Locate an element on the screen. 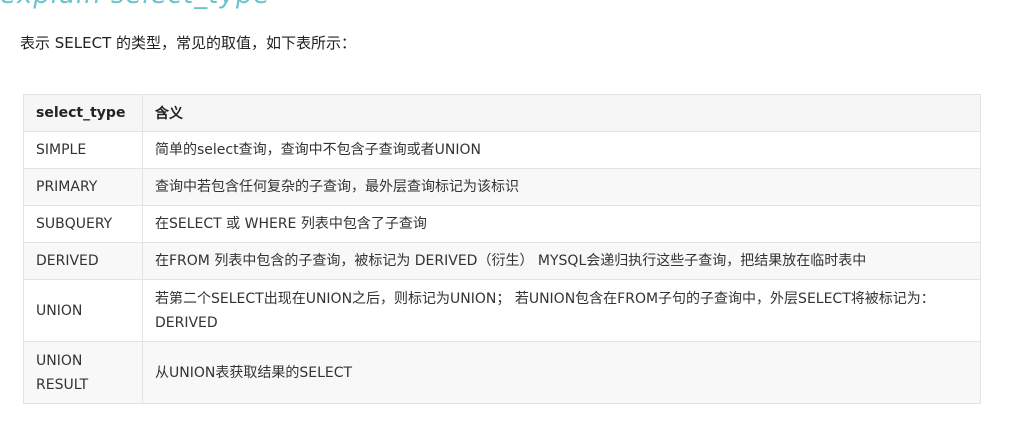 The image size is (1024, 440). cell-meaning: 查询中若包含任何复杂的子查询，最外层查询标记为该标识 is located at coordinates (561, 187).